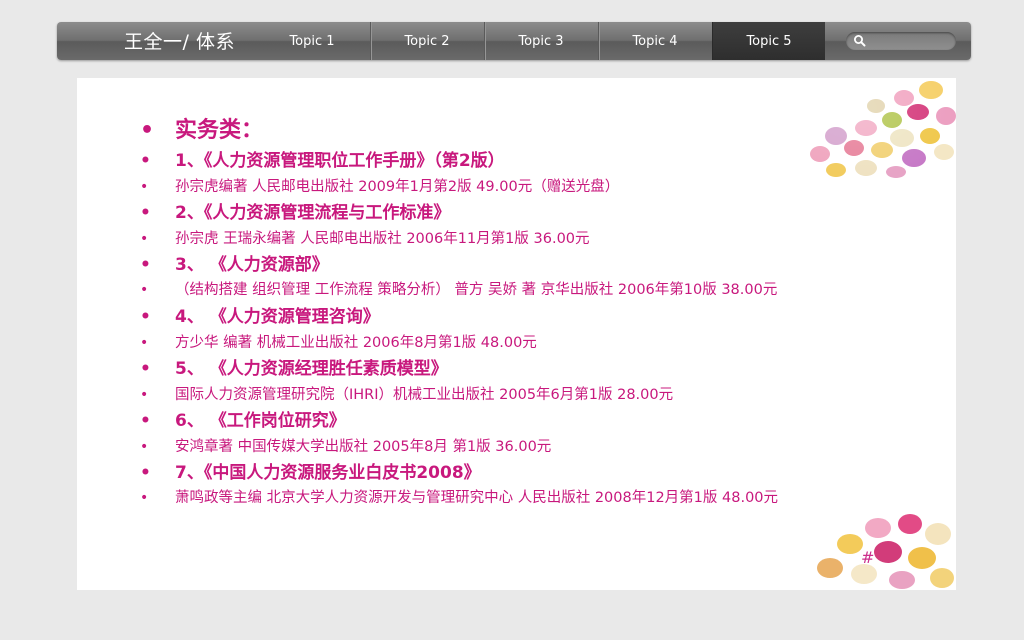 The height and width of the screenshot is (640, 1024). Describe the element at coordinates (860, 41) in the screenshot. I see `search-icon` at that location.